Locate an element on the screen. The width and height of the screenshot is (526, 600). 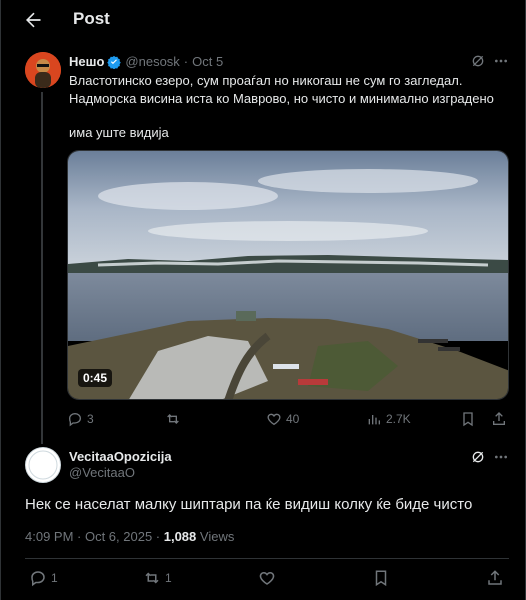
tweet-author: Нешо @nesosk · Oct 5 is located at coordinates (146, 61).